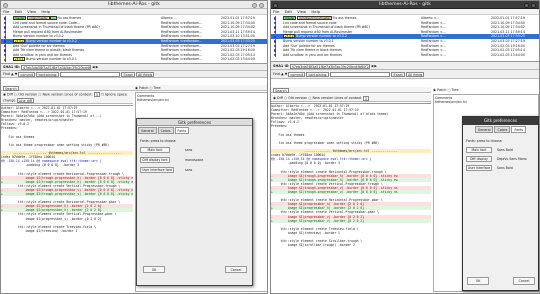  What do you see at coordinates (315, 18) in the screenshot?
I see `ref-tag: remotes/origin/master` at bounding box center [315, 18].